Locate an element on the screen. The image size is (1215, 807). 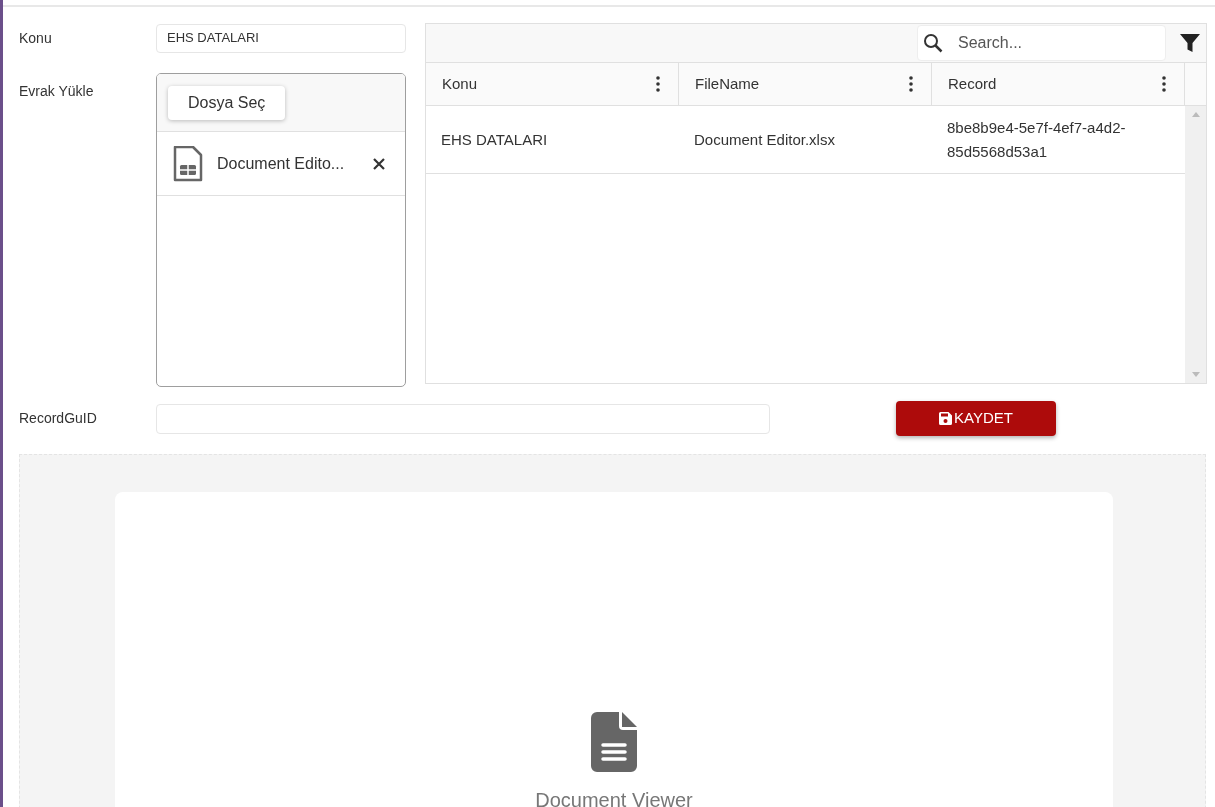
input-field: EHS DATALARI is located at coordinates (281, 38).